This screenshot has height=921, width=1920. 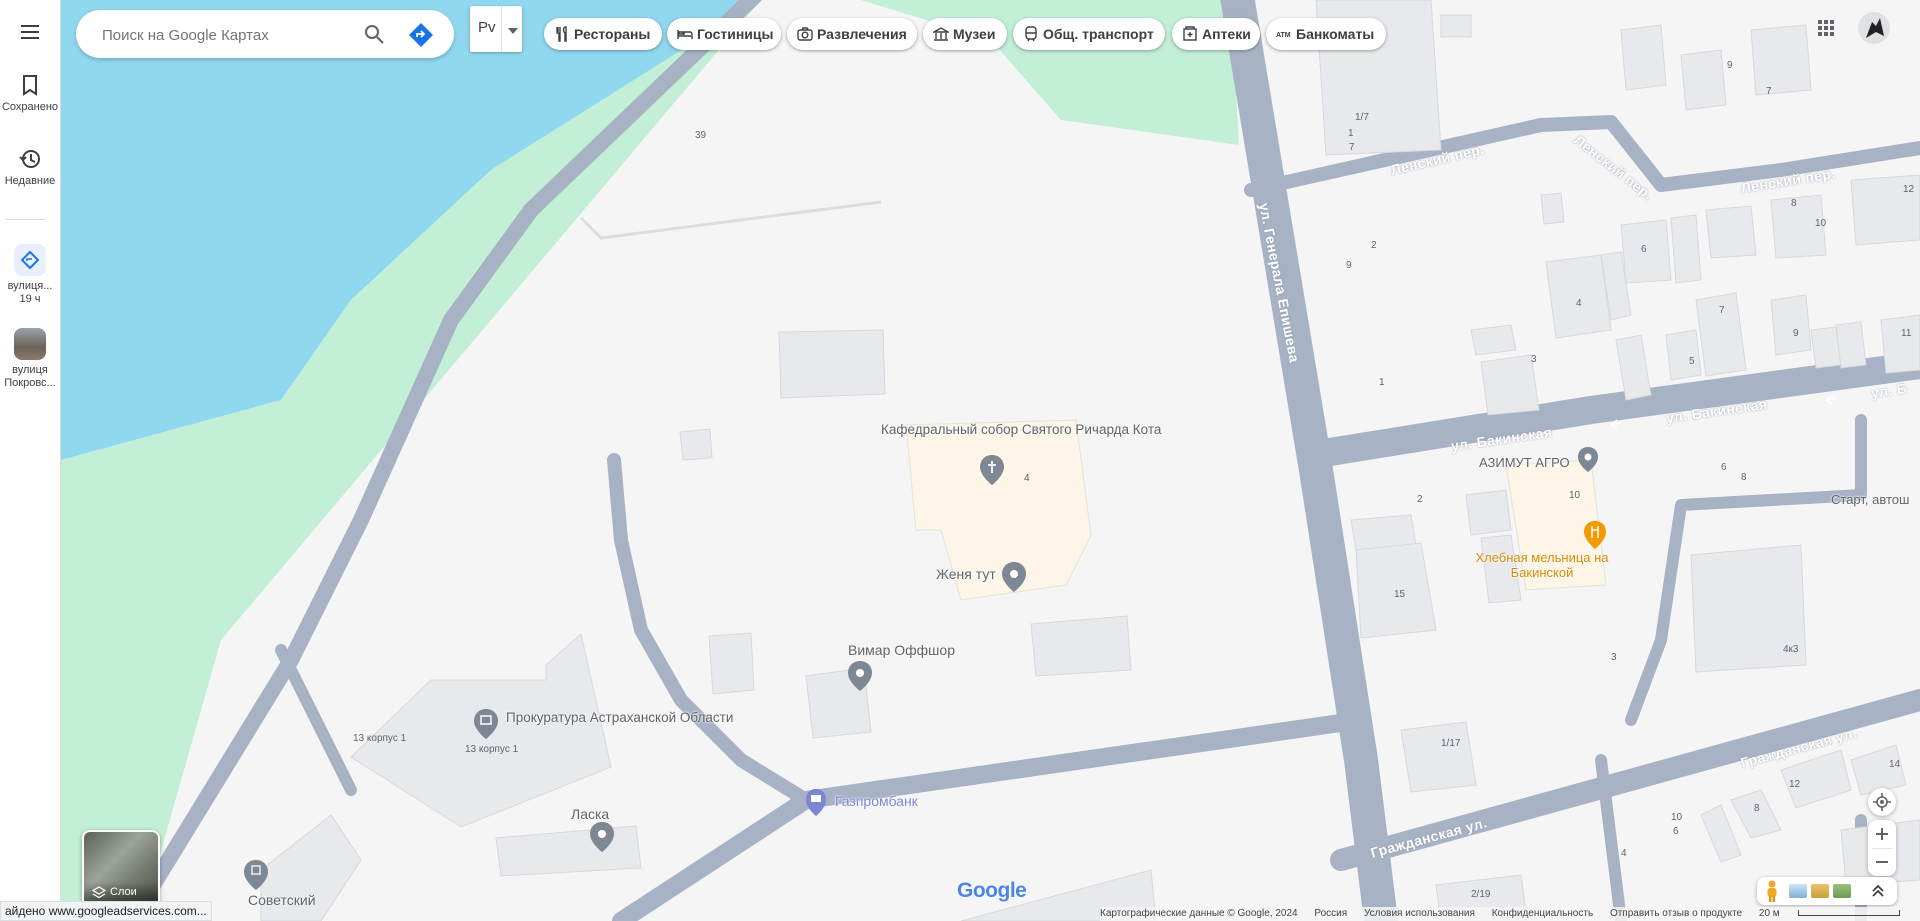 What do you see at coordinates (1542, 565) in the screenshot?
I see `poi-label-mill: Хлебная мельница на Бакинской` at bounding box center [1542, 565].